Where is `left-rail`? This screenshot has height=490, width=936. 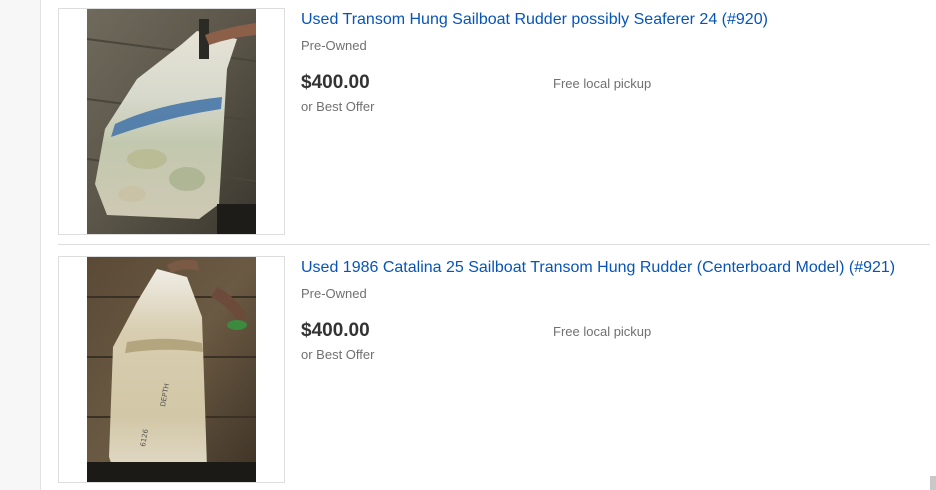 left-rail is located at coordinates (20, 245).